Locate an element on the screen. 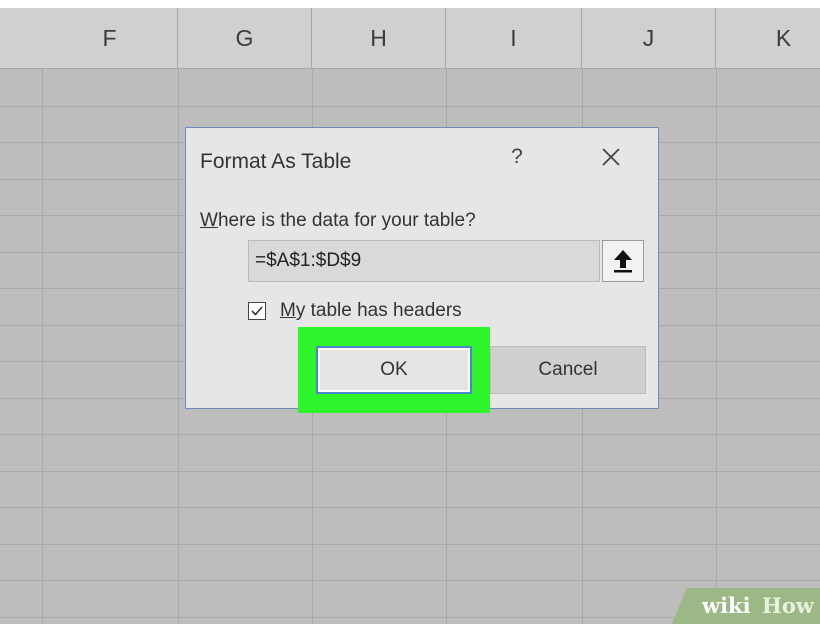 Image resolution: width=820 pixels, height=624 pixels. ok-button: OK is located at coordinates (394, 370).